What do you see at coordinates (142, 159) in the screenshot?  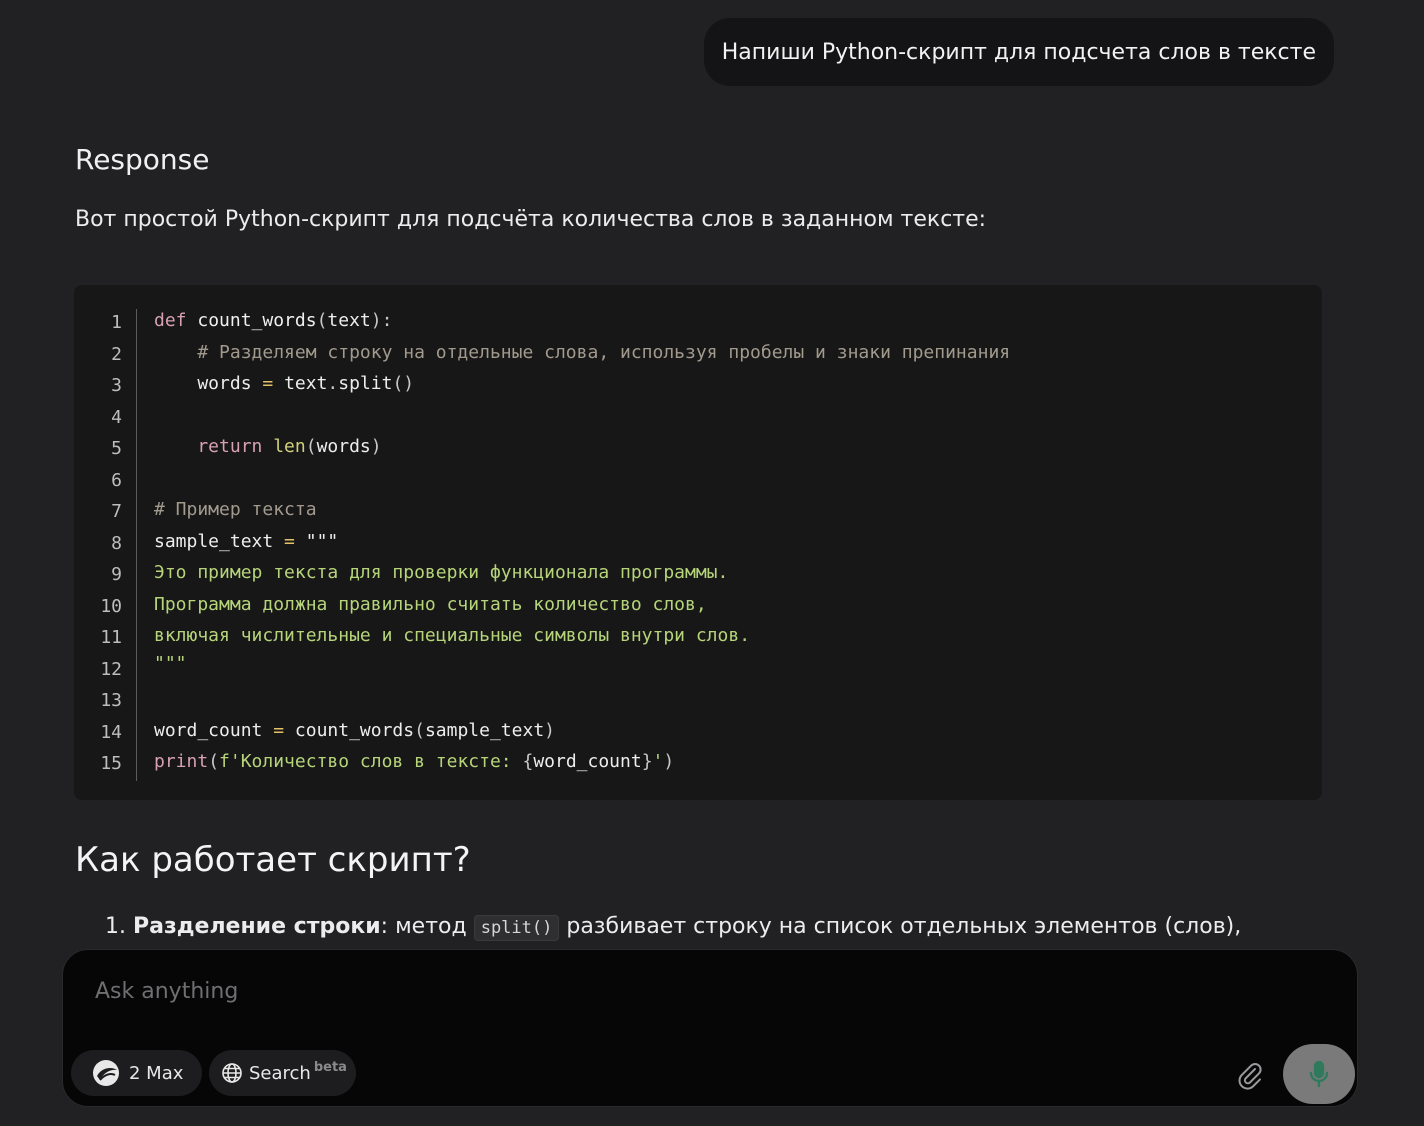 I see `response-label: Response` at bounding box center [142, 159].